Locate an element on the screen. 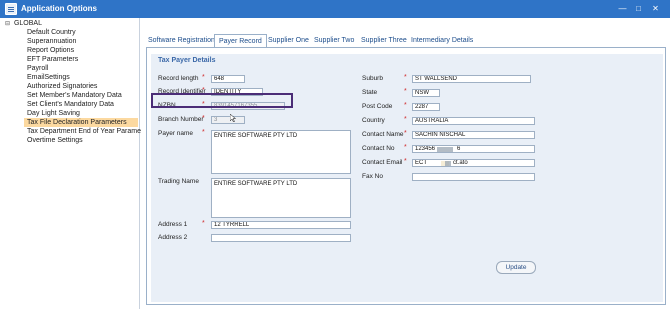 The width and height of the screenshot is (670, 311). state-field: NSW is located at coordinates (426, 93).